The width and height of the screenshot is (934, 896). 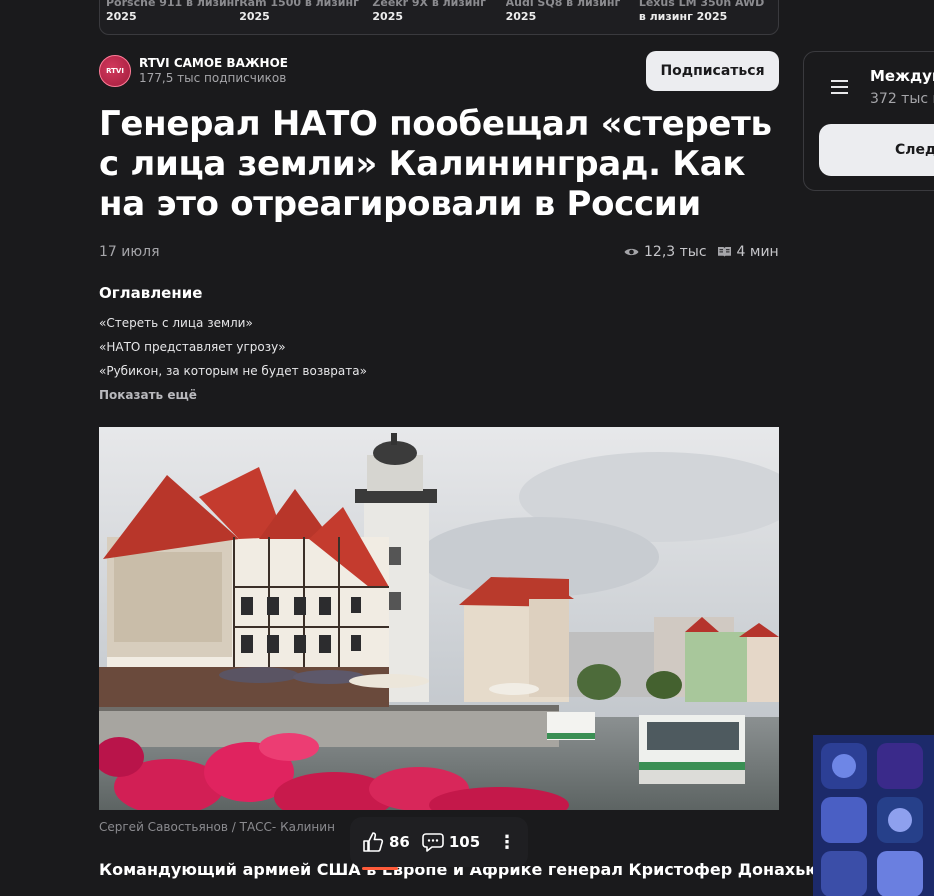 I want to click on photo-caption: Сергей Савостьянов / ТАСС- Калинин, so click(x=217, y=827).